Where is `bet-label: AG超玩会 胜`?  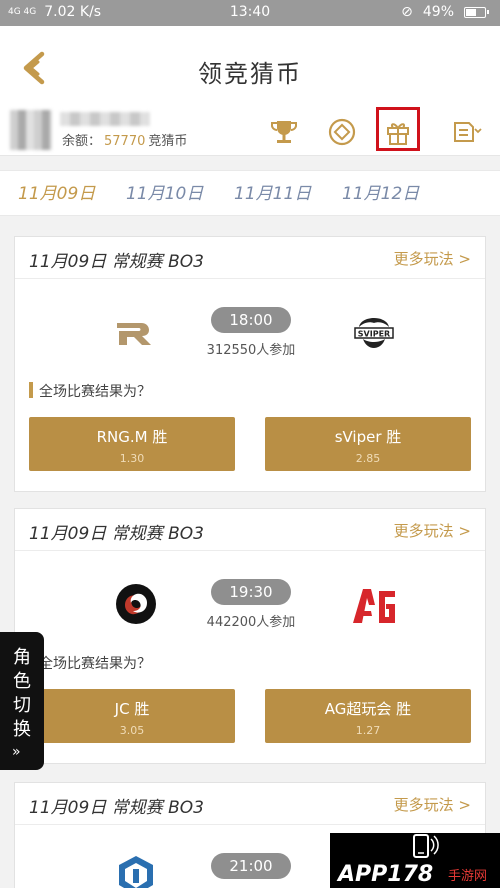 bet-label: AG超玩会 胜 is located at coordinates (368, 709).